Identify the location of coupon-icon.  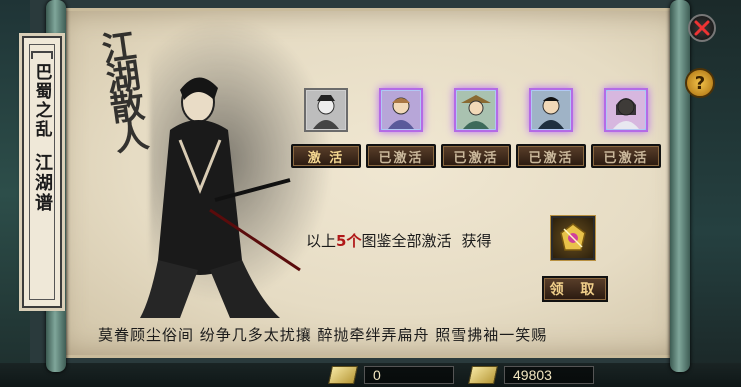
(483, 375).